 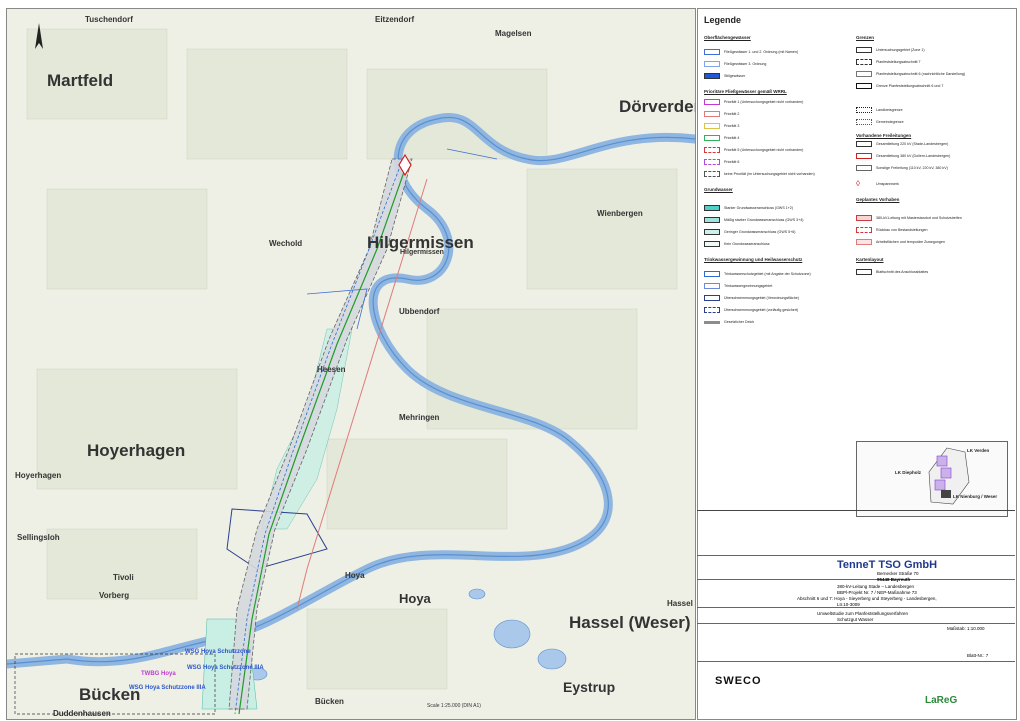 What do you see at coordinates (892, 230) in the screenshot?
I see `legend-row: Rückbau von Bestandsleitungen` at bounding box center [892, 230].